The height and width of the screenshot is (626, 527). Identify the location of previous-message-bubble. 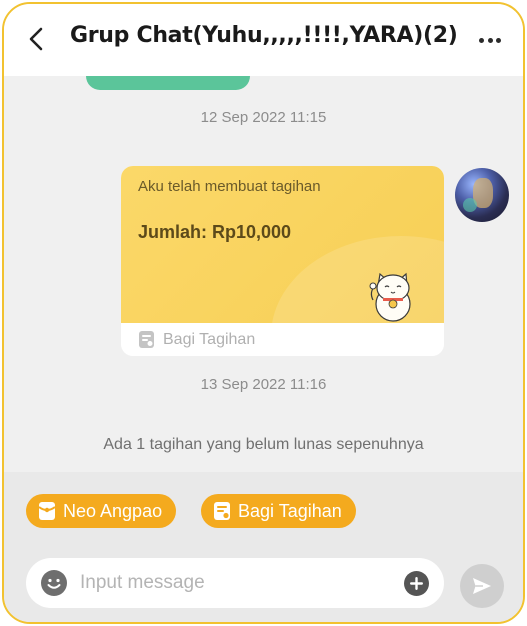
(168, 83).